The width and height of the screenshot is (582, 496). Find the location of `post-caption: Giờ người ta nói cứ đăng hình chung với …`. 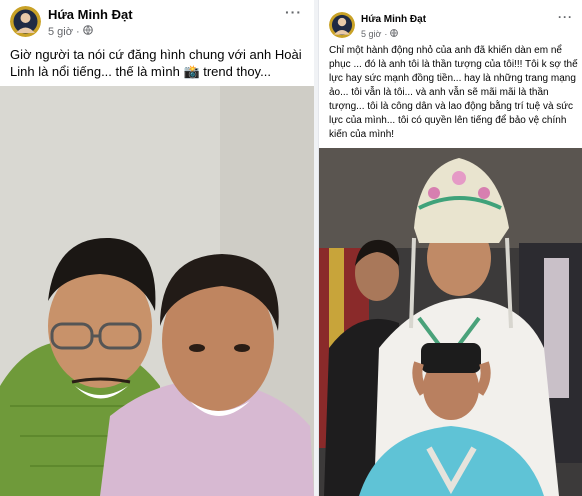

post-caption: Giờ người ta nói cứ đăng hình chung với … is located at coordinates (156, 63).